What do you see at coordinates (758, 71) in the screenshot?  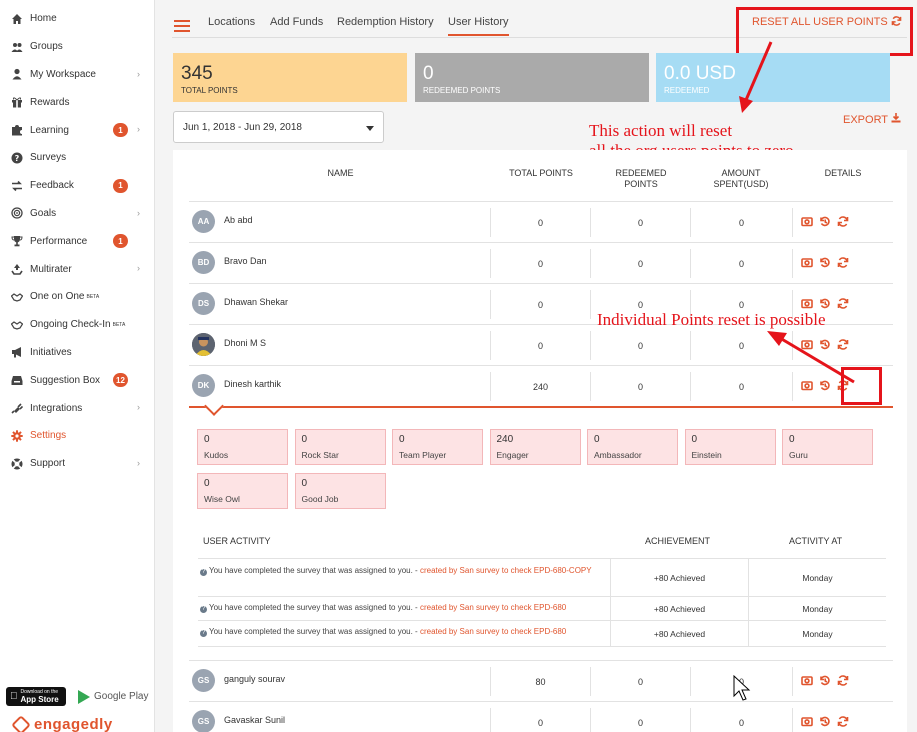 I see `arrow-line-reset` at bounding box center [758, 71].